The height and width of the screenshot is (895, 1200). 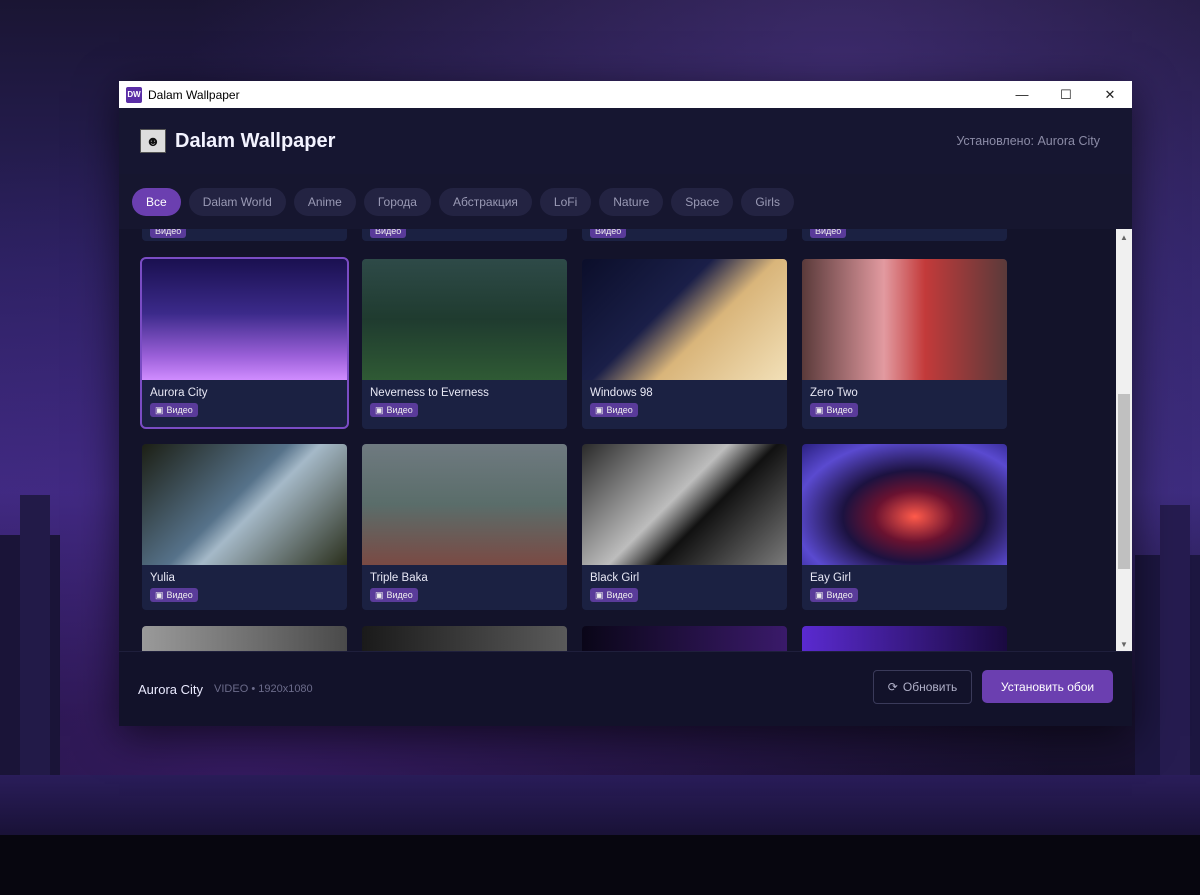 What do you see at coordinates (162, 578) in the screenshot?
I see `wallpaper-title: Yulia` at bounding box center [162, 578].